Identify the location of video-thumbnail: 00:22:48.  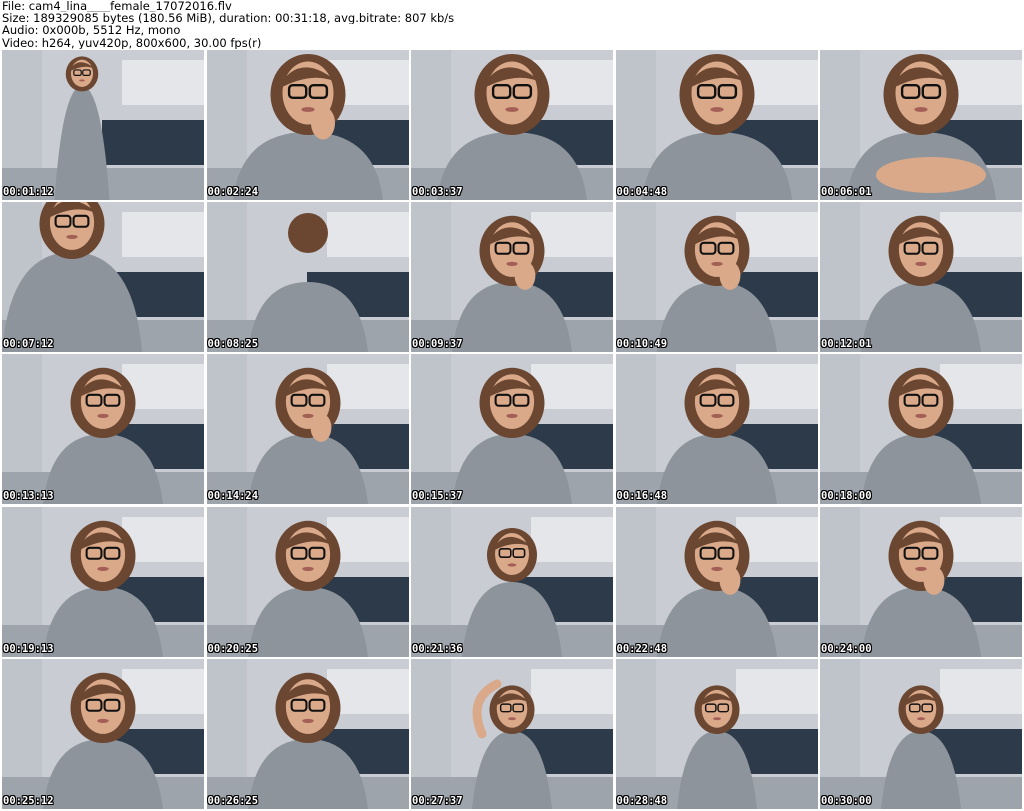
(716, 581).